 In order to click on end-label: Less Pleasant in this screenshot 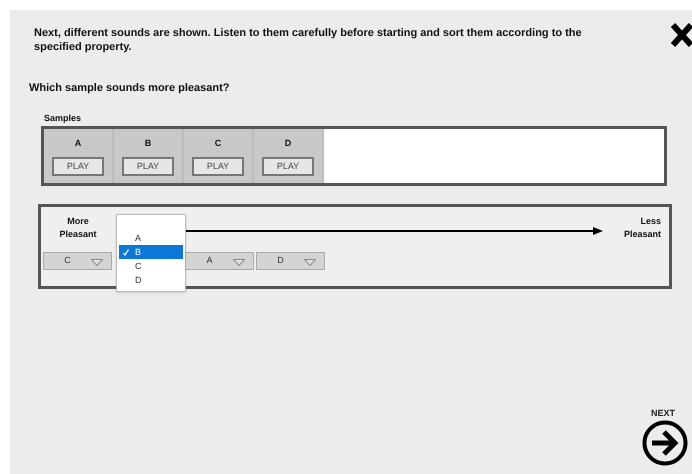, I will do `click(641, 227)`.